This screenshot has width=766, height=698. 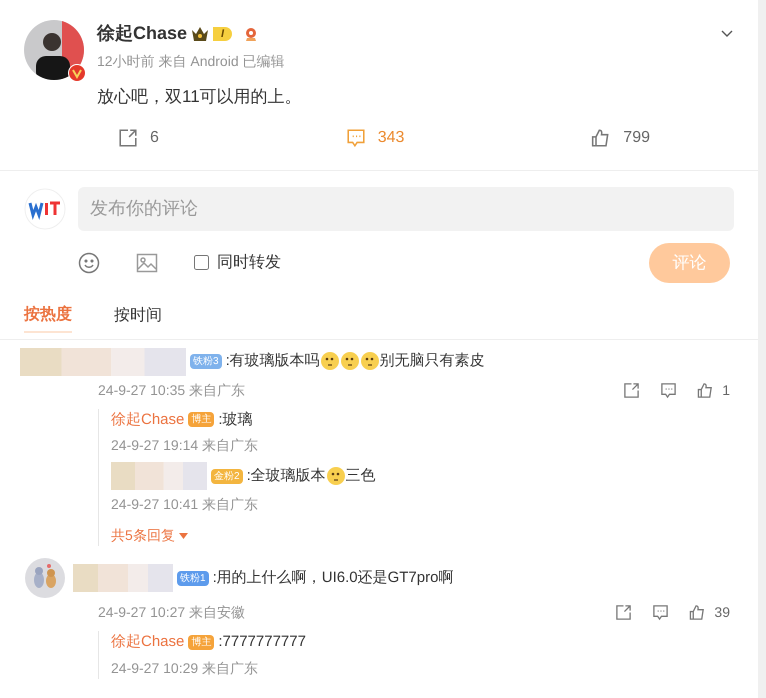 I want to click on reply-time: 24-9-27 19:14 来自广东, so click(x=185, y=445).